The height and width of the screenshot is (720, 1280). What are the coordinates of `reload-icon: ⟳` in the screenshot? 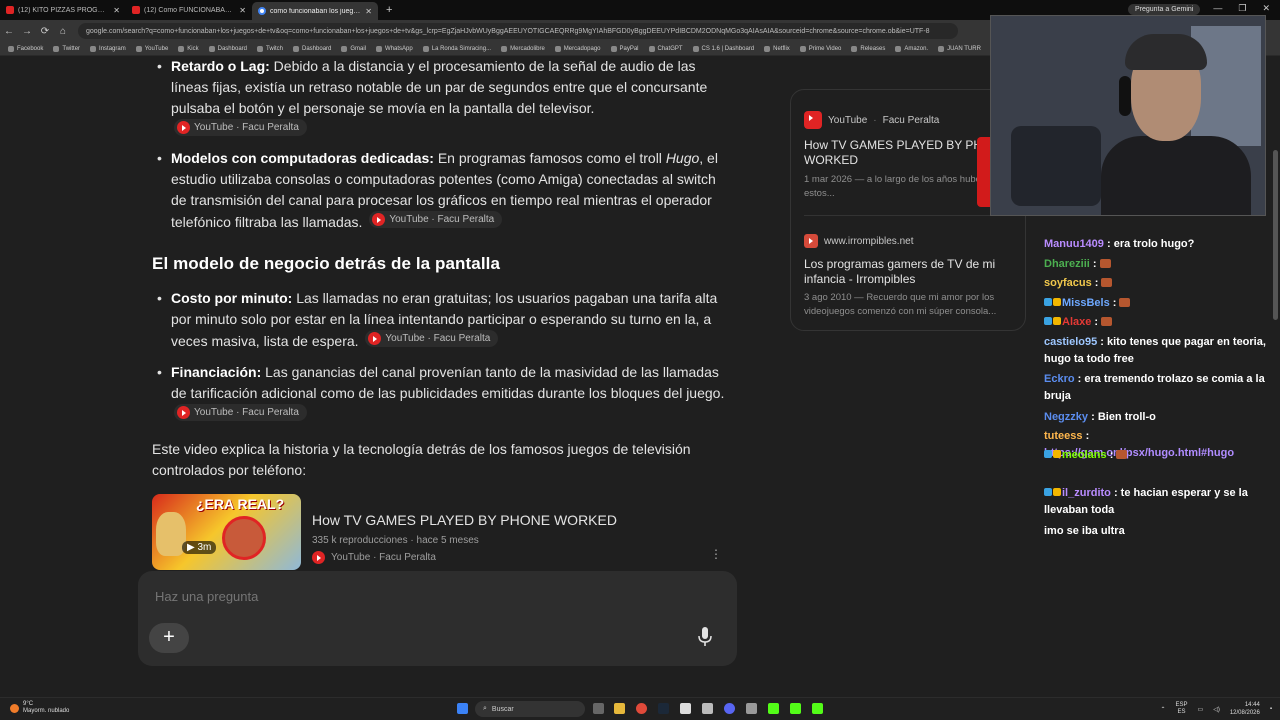 It's located at (45, 31).